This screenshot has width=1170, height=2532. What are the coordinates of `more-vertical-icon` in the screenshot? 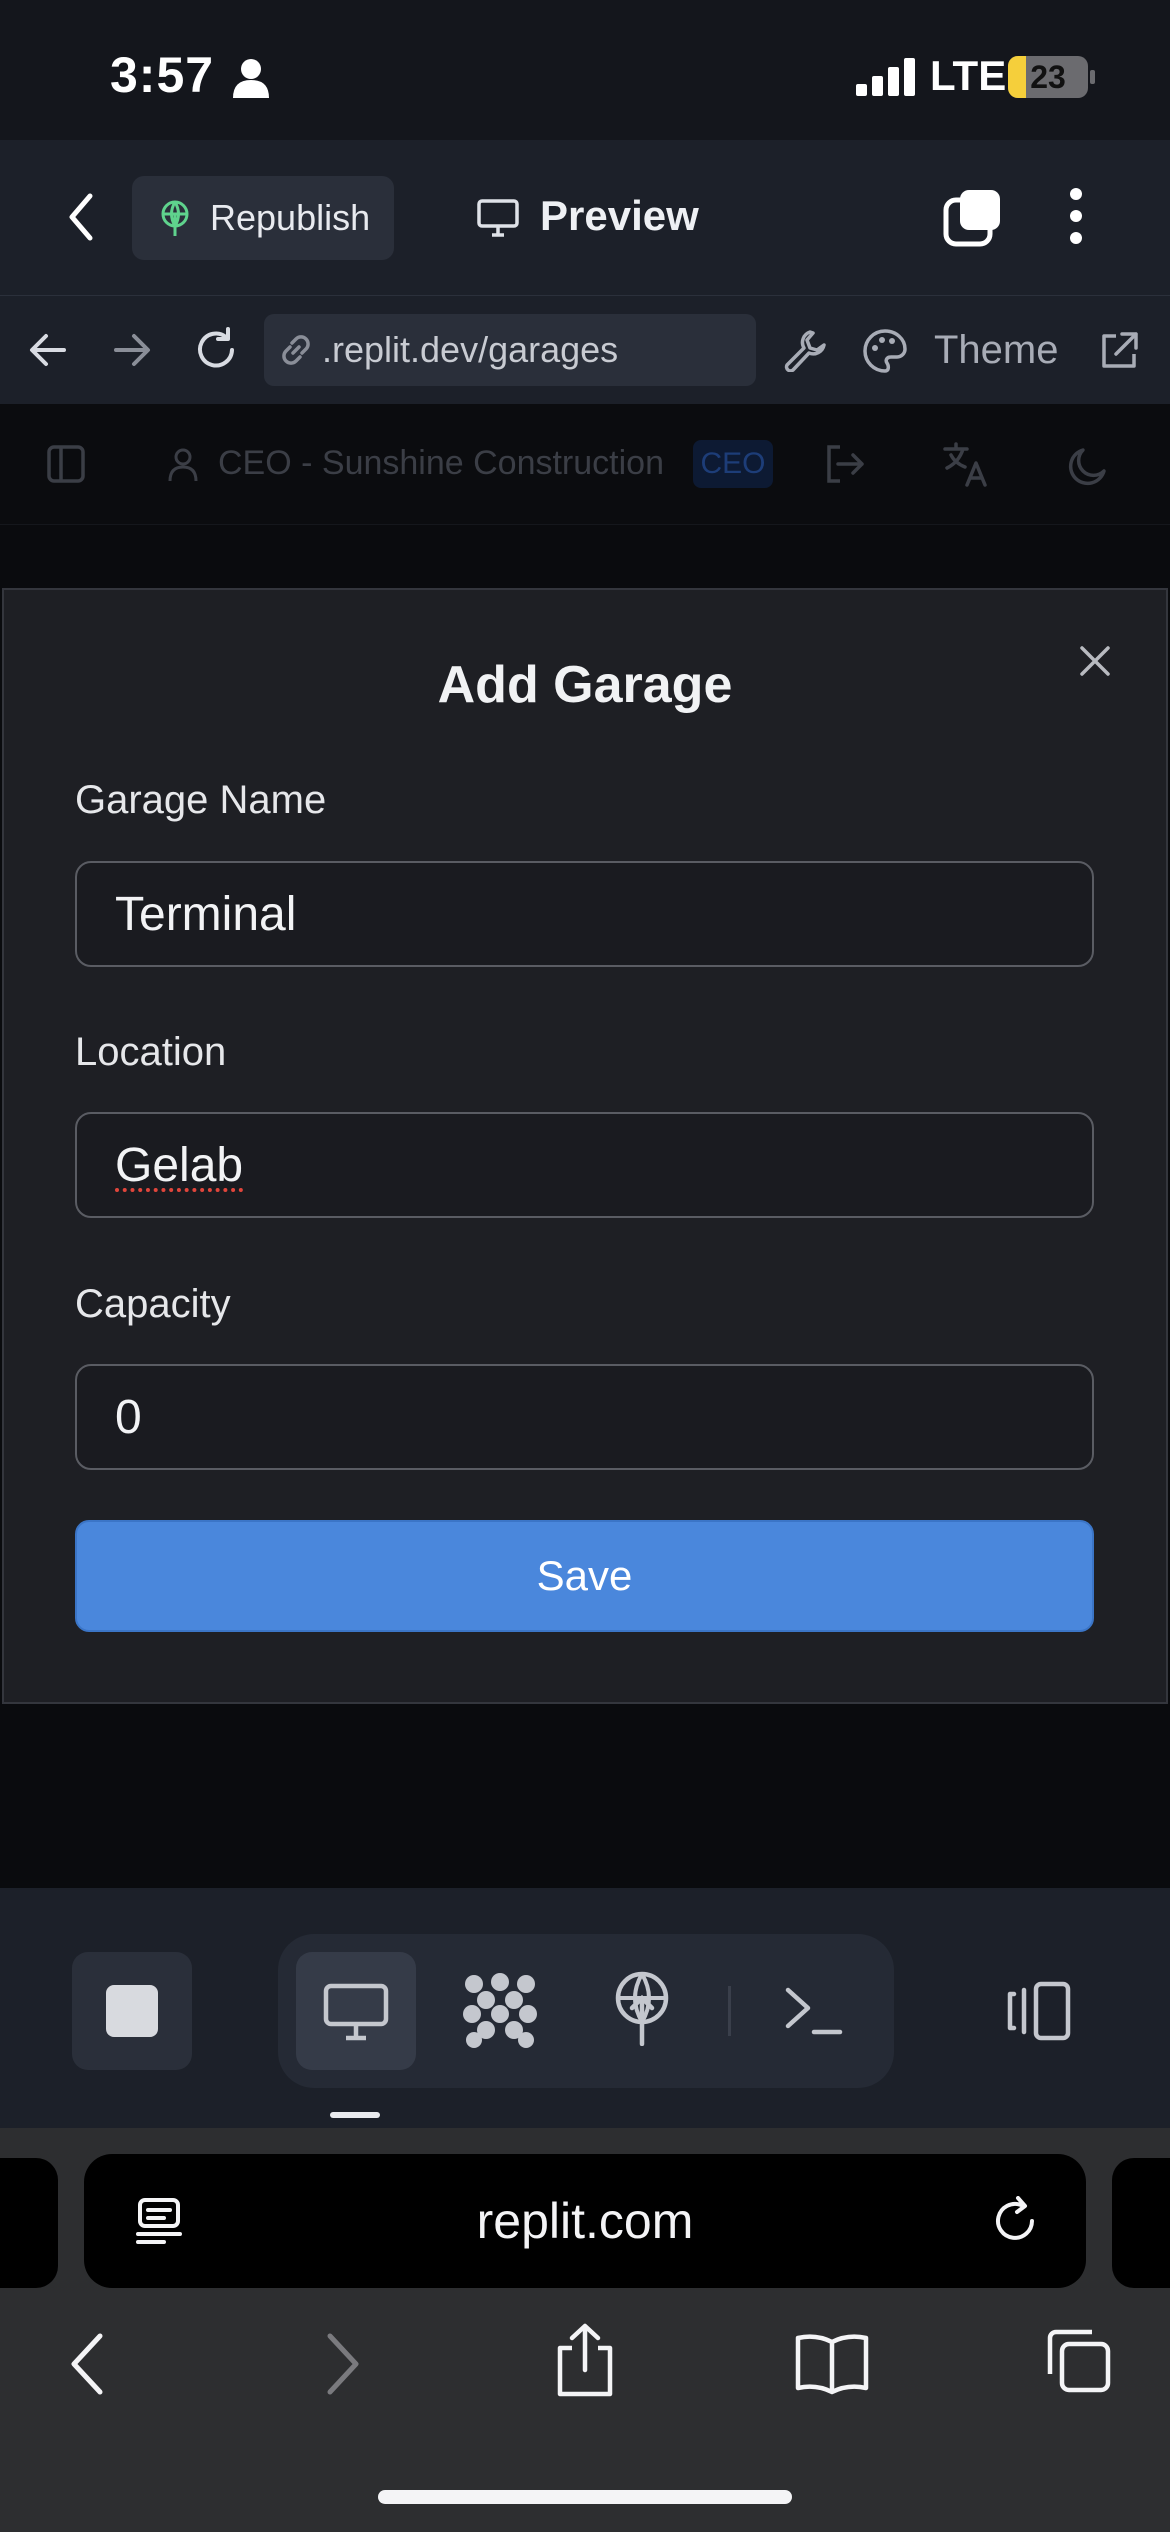 It's located at (1076, 216).